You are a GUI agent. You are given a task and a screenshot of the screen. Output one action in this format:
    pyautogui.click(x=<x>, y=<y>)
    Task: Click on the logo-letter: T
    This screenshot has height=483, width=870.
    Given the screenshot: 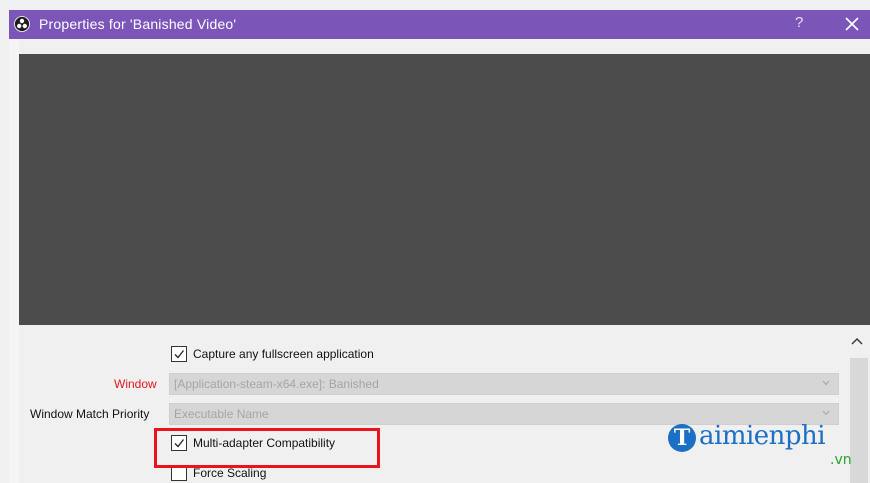 What is the action you would take?
    pyautogui.click(x=682, y=438)
    